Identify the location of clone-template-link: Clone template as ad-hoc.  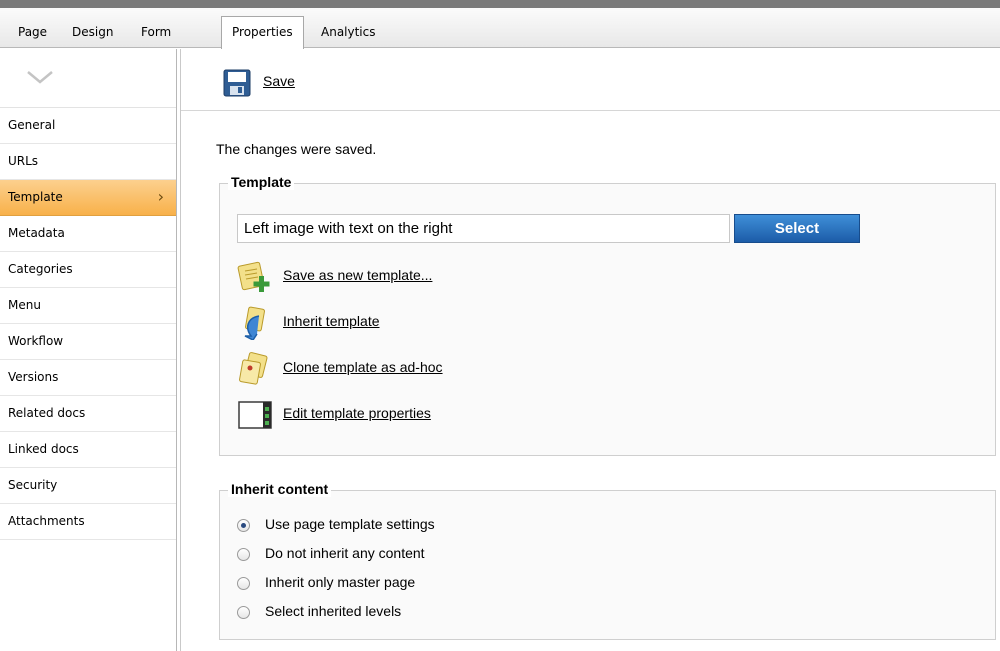
(363, 367).